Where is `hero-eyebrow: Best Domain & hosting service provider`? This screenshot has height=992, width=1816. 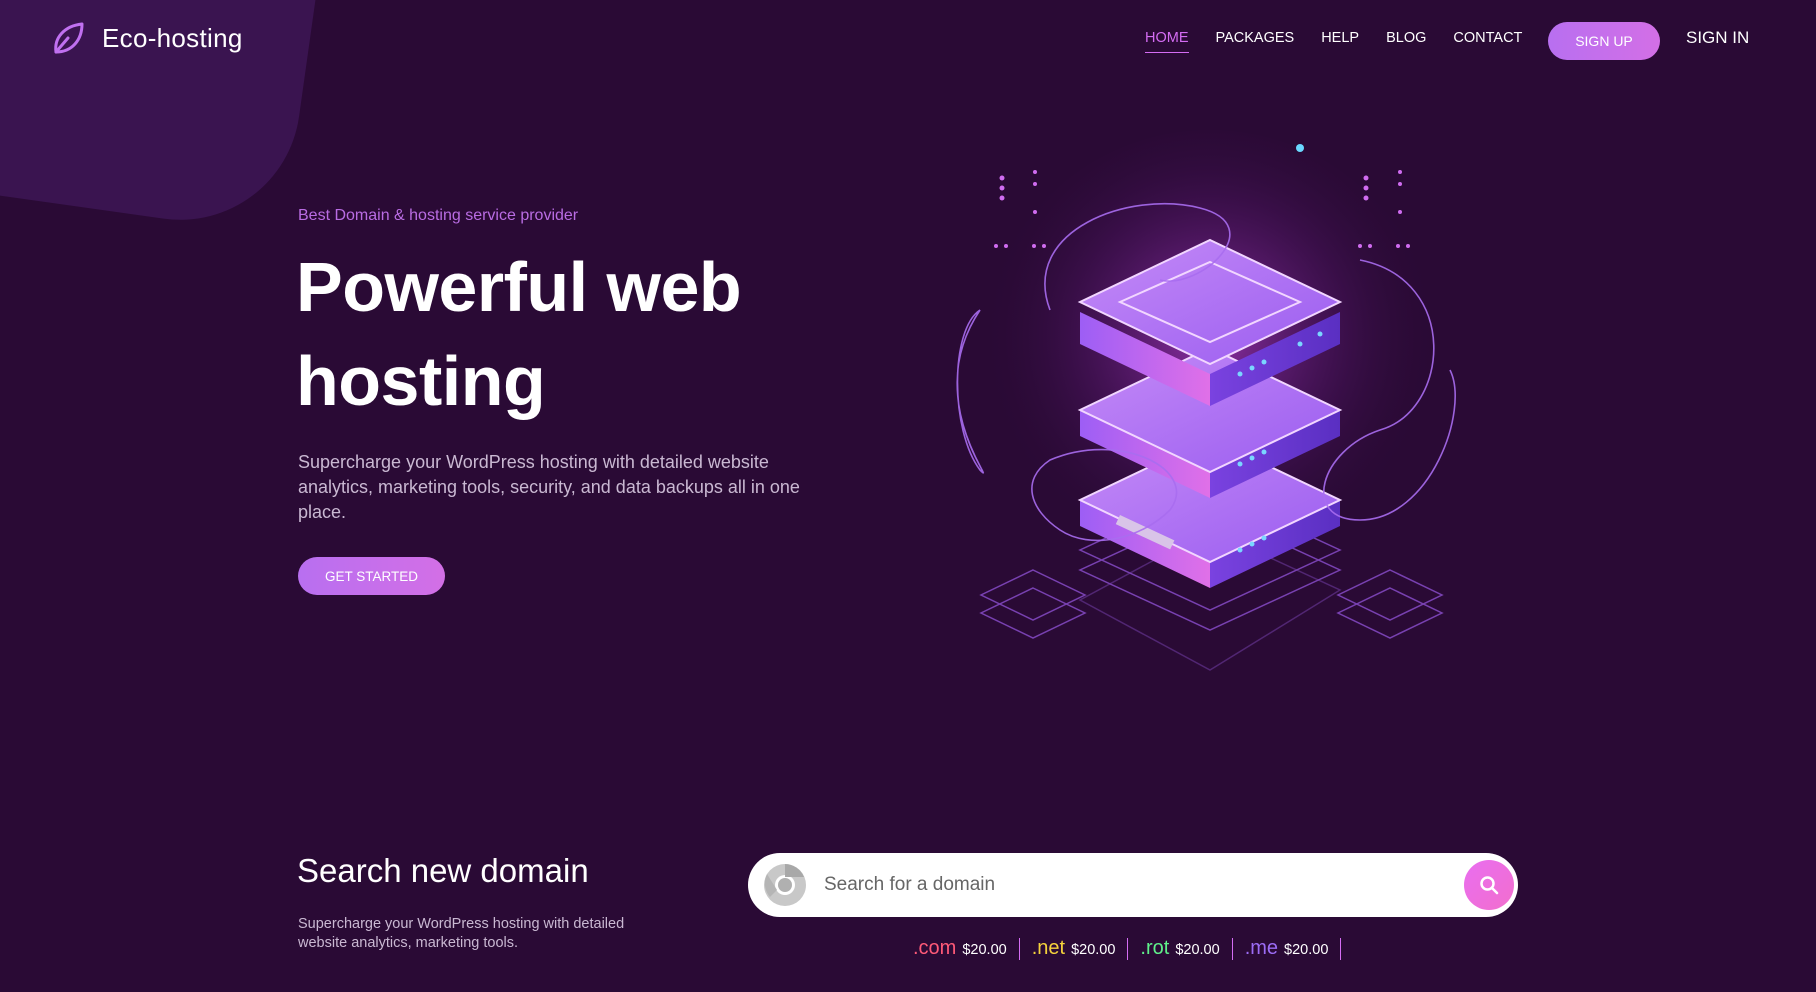 hero-eyebrow: Best Domain & hosting service provider is located at coordinates (438, 215).